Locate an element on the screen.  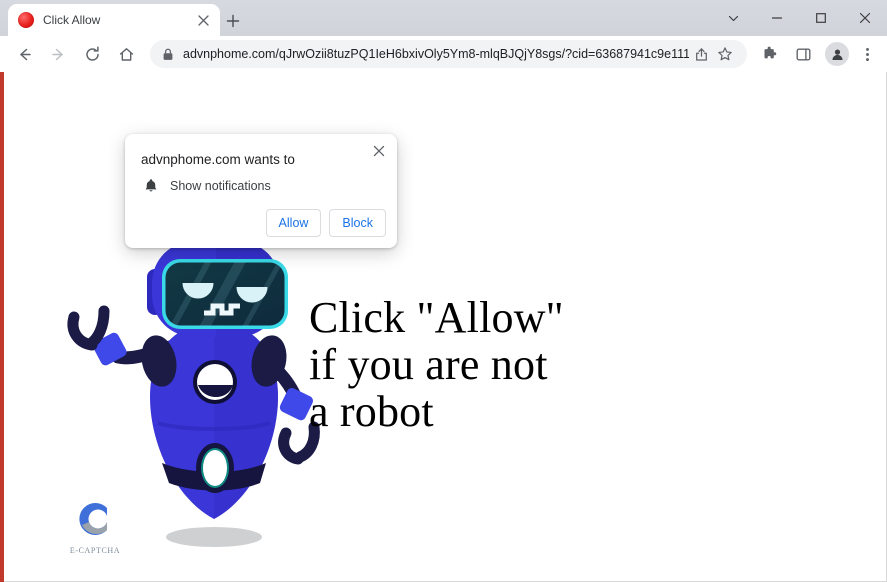
captcha-logo: E-CAPTCHA is located at coordinates (95, 525).